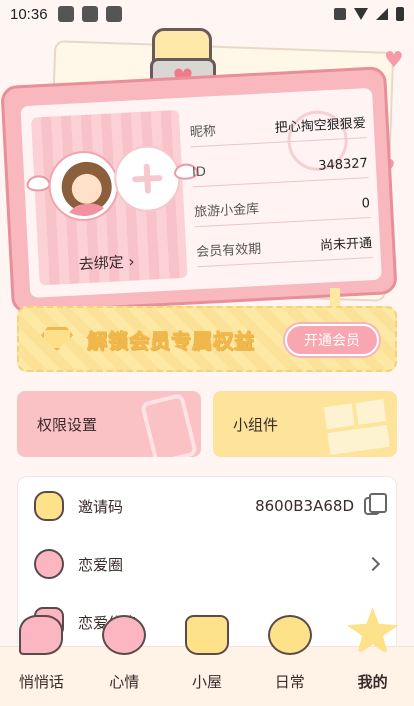 The height and width of the screenshot is (706, 414). I want to click on list-item-love-circle: 恋爱圈, so click(207, 564).